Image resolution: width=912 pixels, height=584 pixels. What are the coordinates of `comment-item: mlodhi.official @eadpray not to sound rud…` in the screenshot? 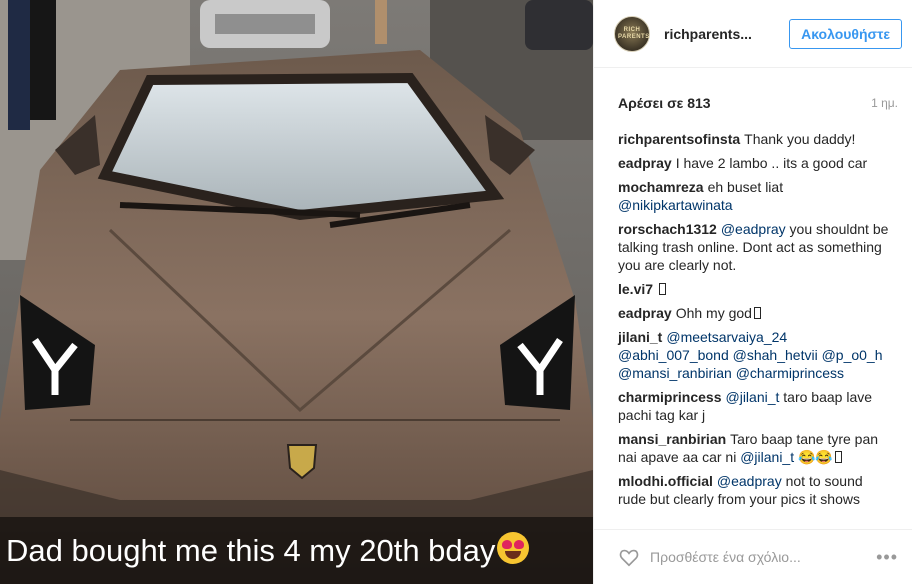 It's located at (756, 490).